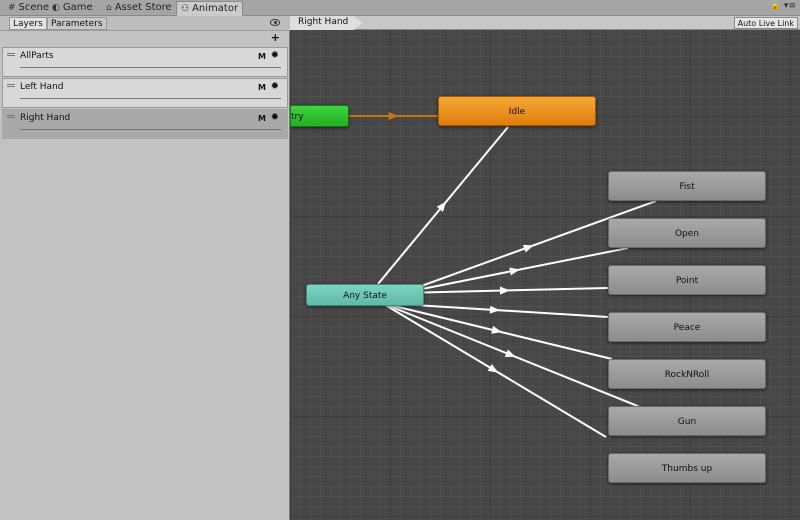 The height and width of the screenshot is (520, 800). I want to click on tab-scene: # Scene, so click(28, 8).